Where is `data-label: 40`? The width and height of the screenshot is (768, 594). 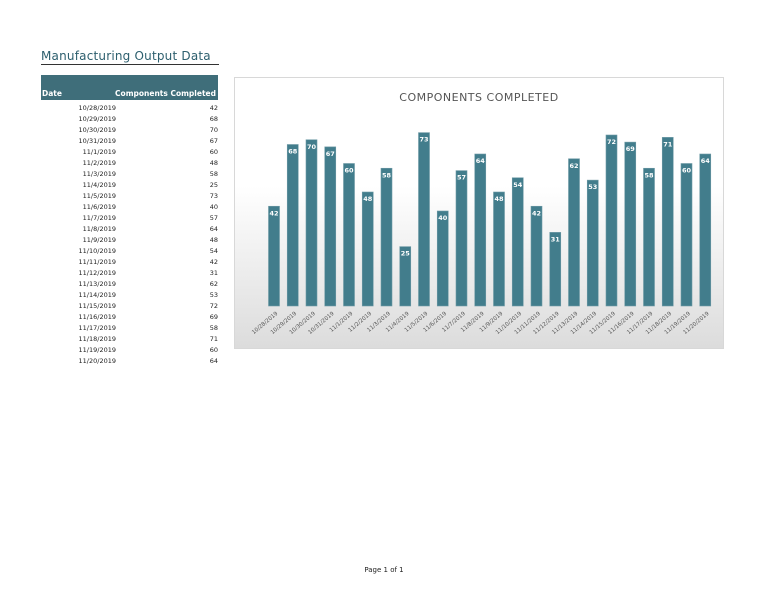 data-label: 40 is located at coordinates (443, 218).